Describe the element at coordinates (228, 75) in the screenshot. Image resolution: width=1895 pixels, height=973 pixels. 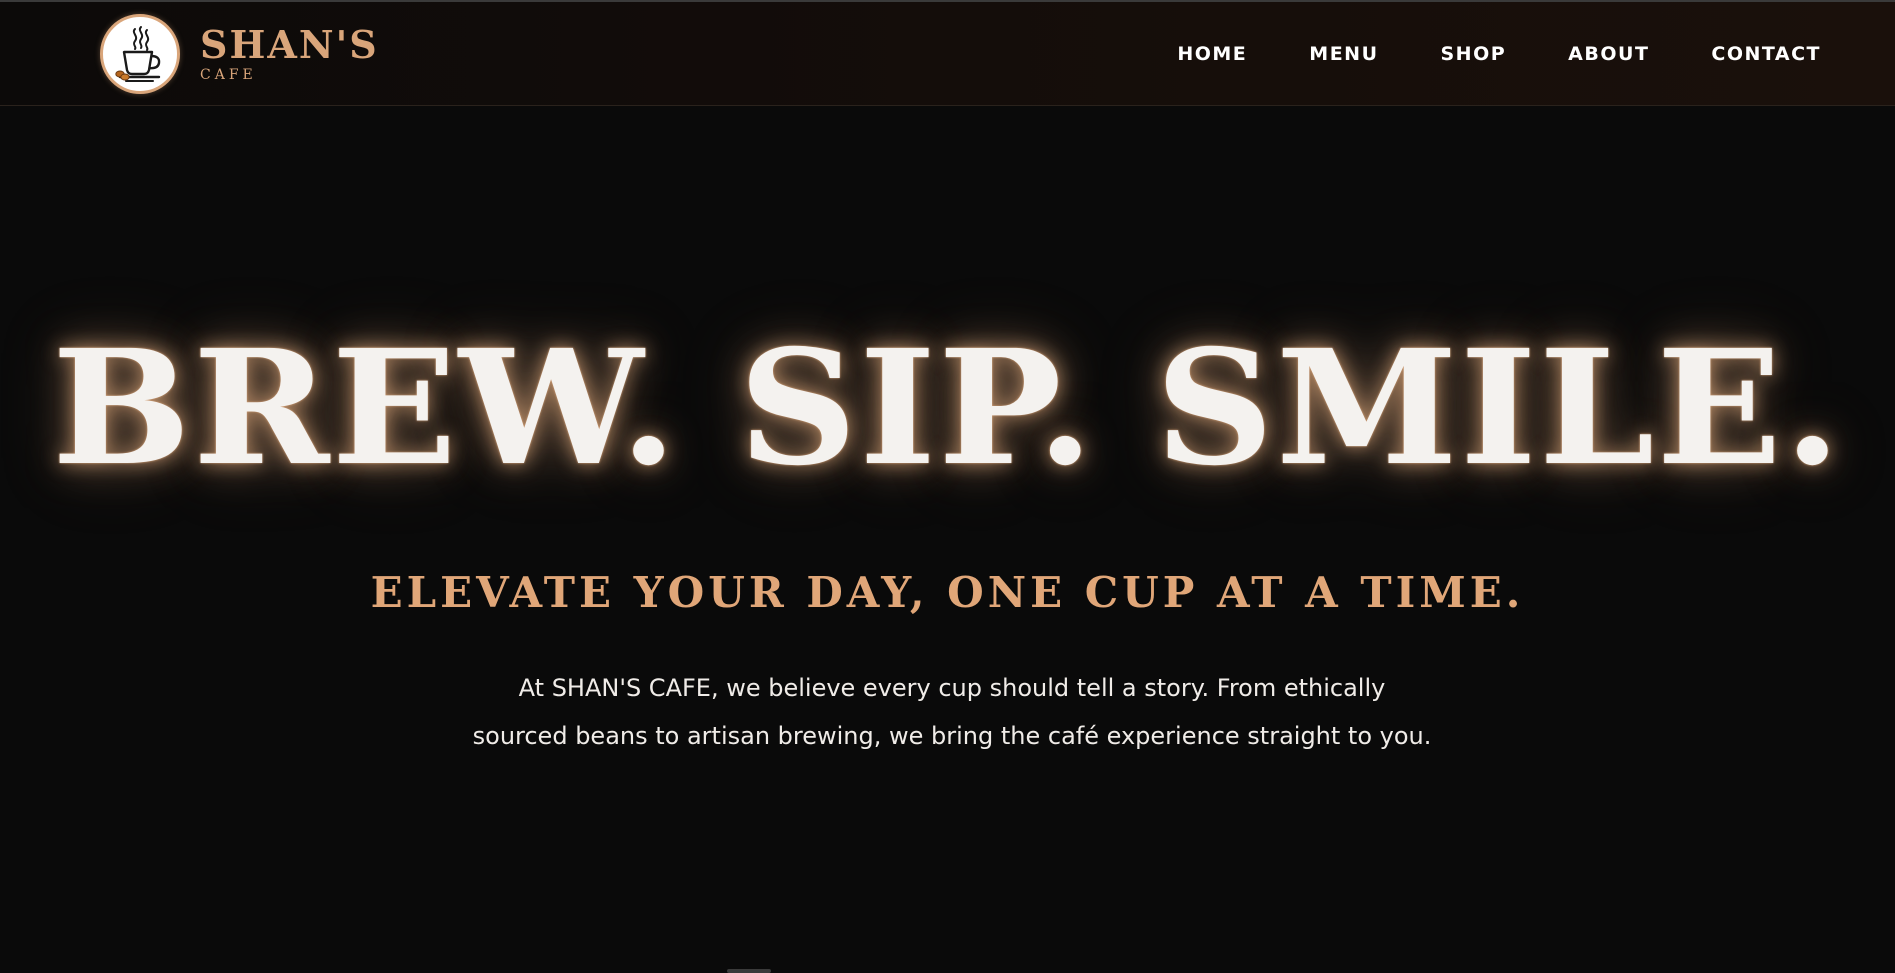
I see `brand-subtitle: CAFE` at that location.